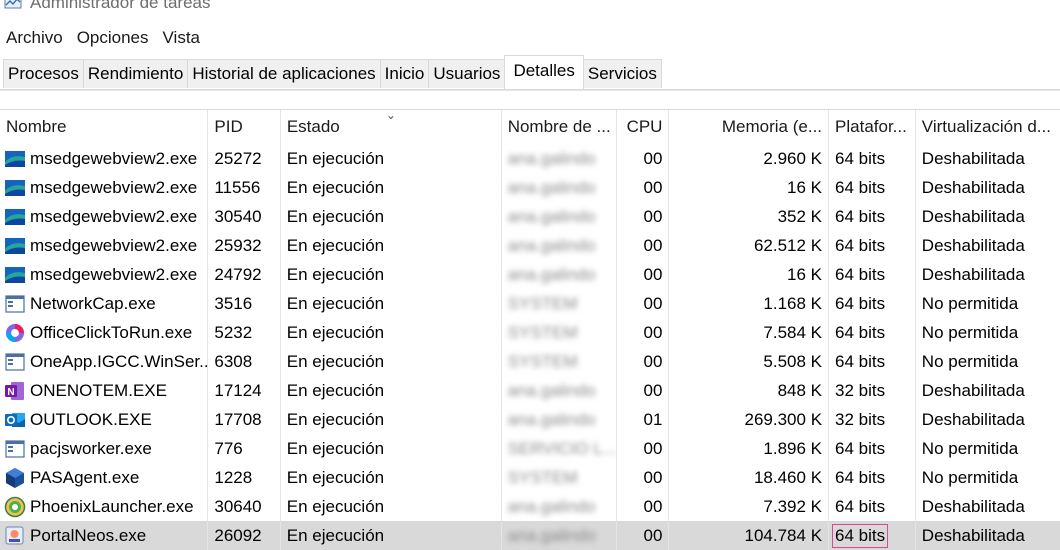 This screenshot has height=550, width=1060. Describe the element at coordinates (313, 126) in the screenshot. I see `column-header-state-label: Estado` at that location.